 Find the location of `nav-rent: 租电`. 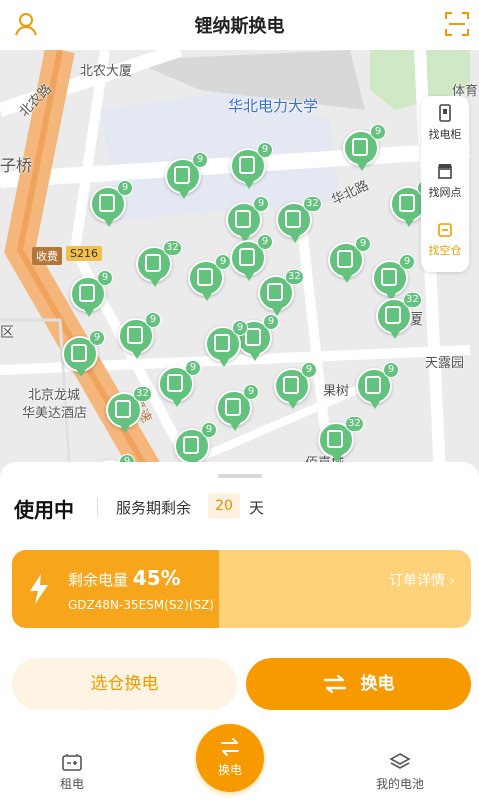

nav-rent: 租电 is located at coordinates (72, 772).